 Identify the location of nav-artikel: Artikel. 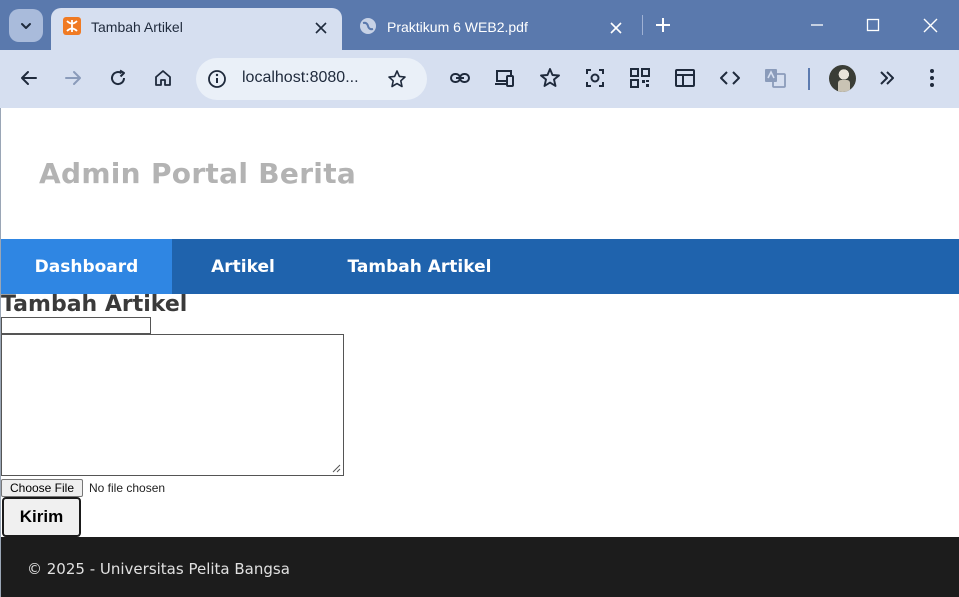
(243, 266).